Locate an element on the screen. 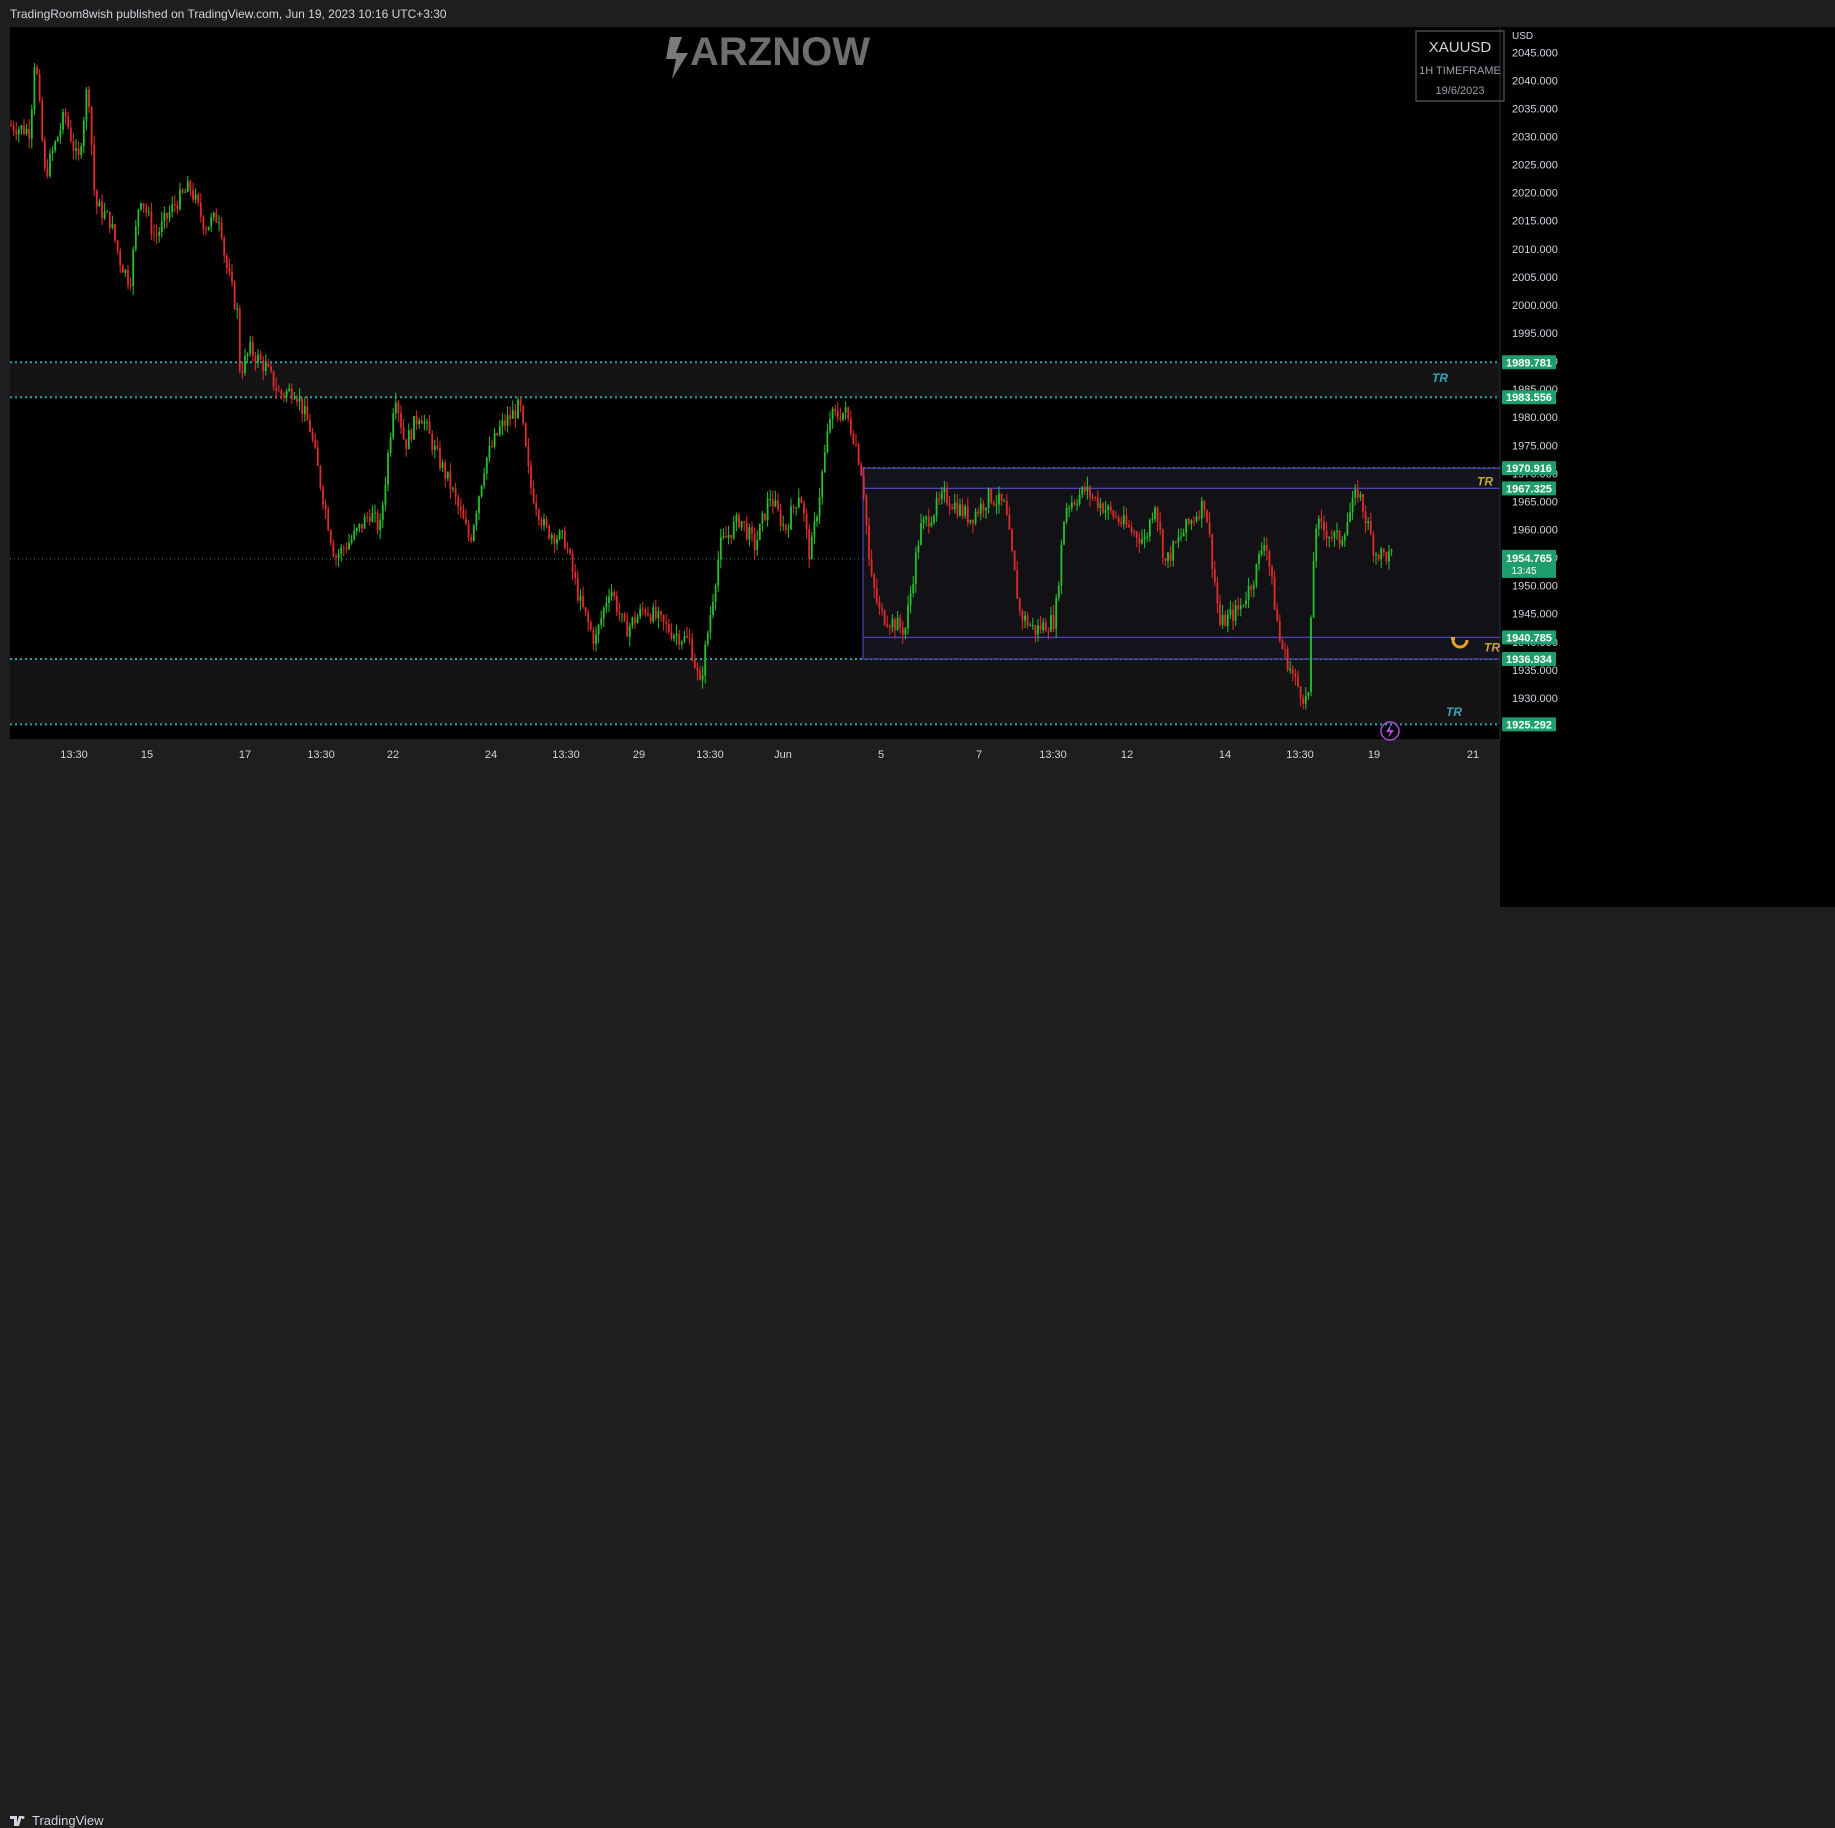 The image size is (1835, 1828). x-tick-label: 12 is located at coordinates (1127, 755).